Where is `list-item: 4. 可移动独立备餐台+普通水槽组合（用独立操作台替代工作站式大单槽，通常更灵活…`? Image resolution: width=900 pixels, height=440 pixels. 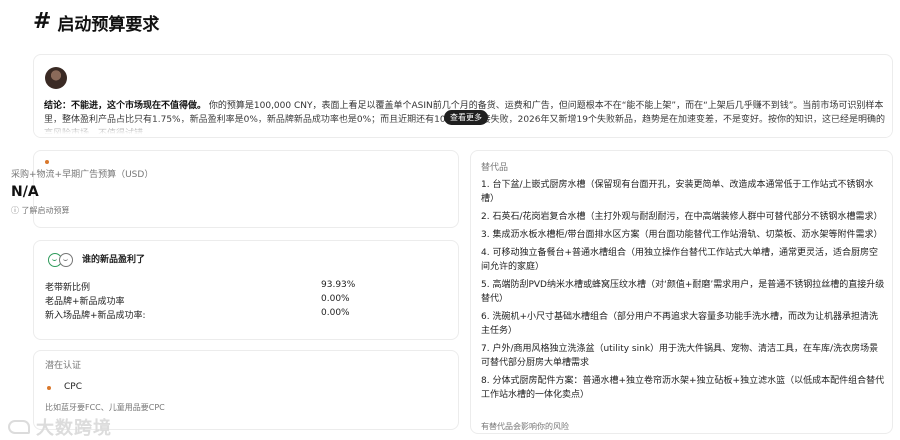 list-item: 4. 可移动独立备餐台+普通水槽组合（用独立操作台替代工作站式大单槽，通常更灵活… is located at coordinates (679, 260).